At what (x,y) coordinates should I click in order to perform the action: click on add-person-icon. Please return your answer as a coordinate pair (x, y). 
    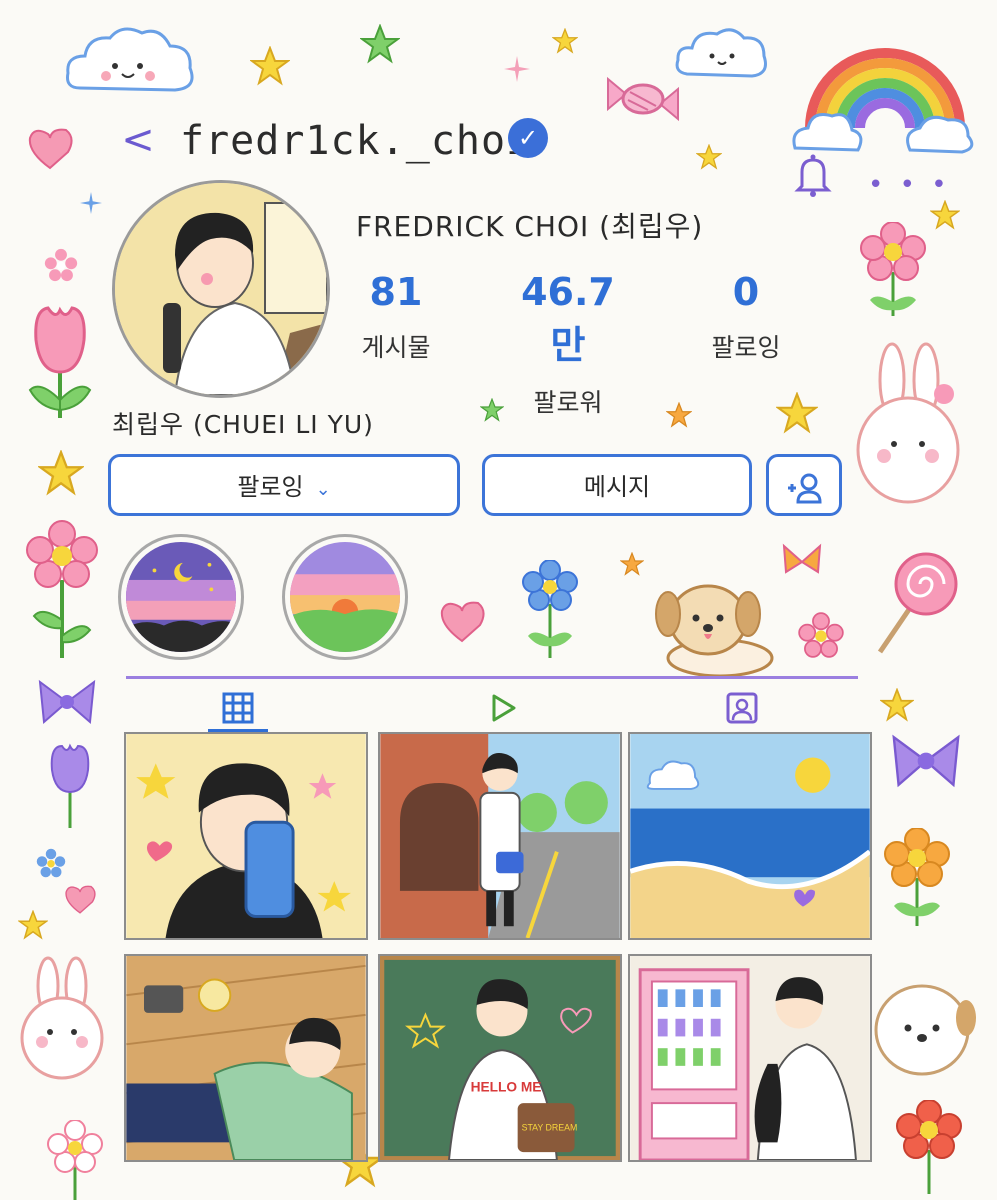
    Looking at the image, I should click on (805, 488).